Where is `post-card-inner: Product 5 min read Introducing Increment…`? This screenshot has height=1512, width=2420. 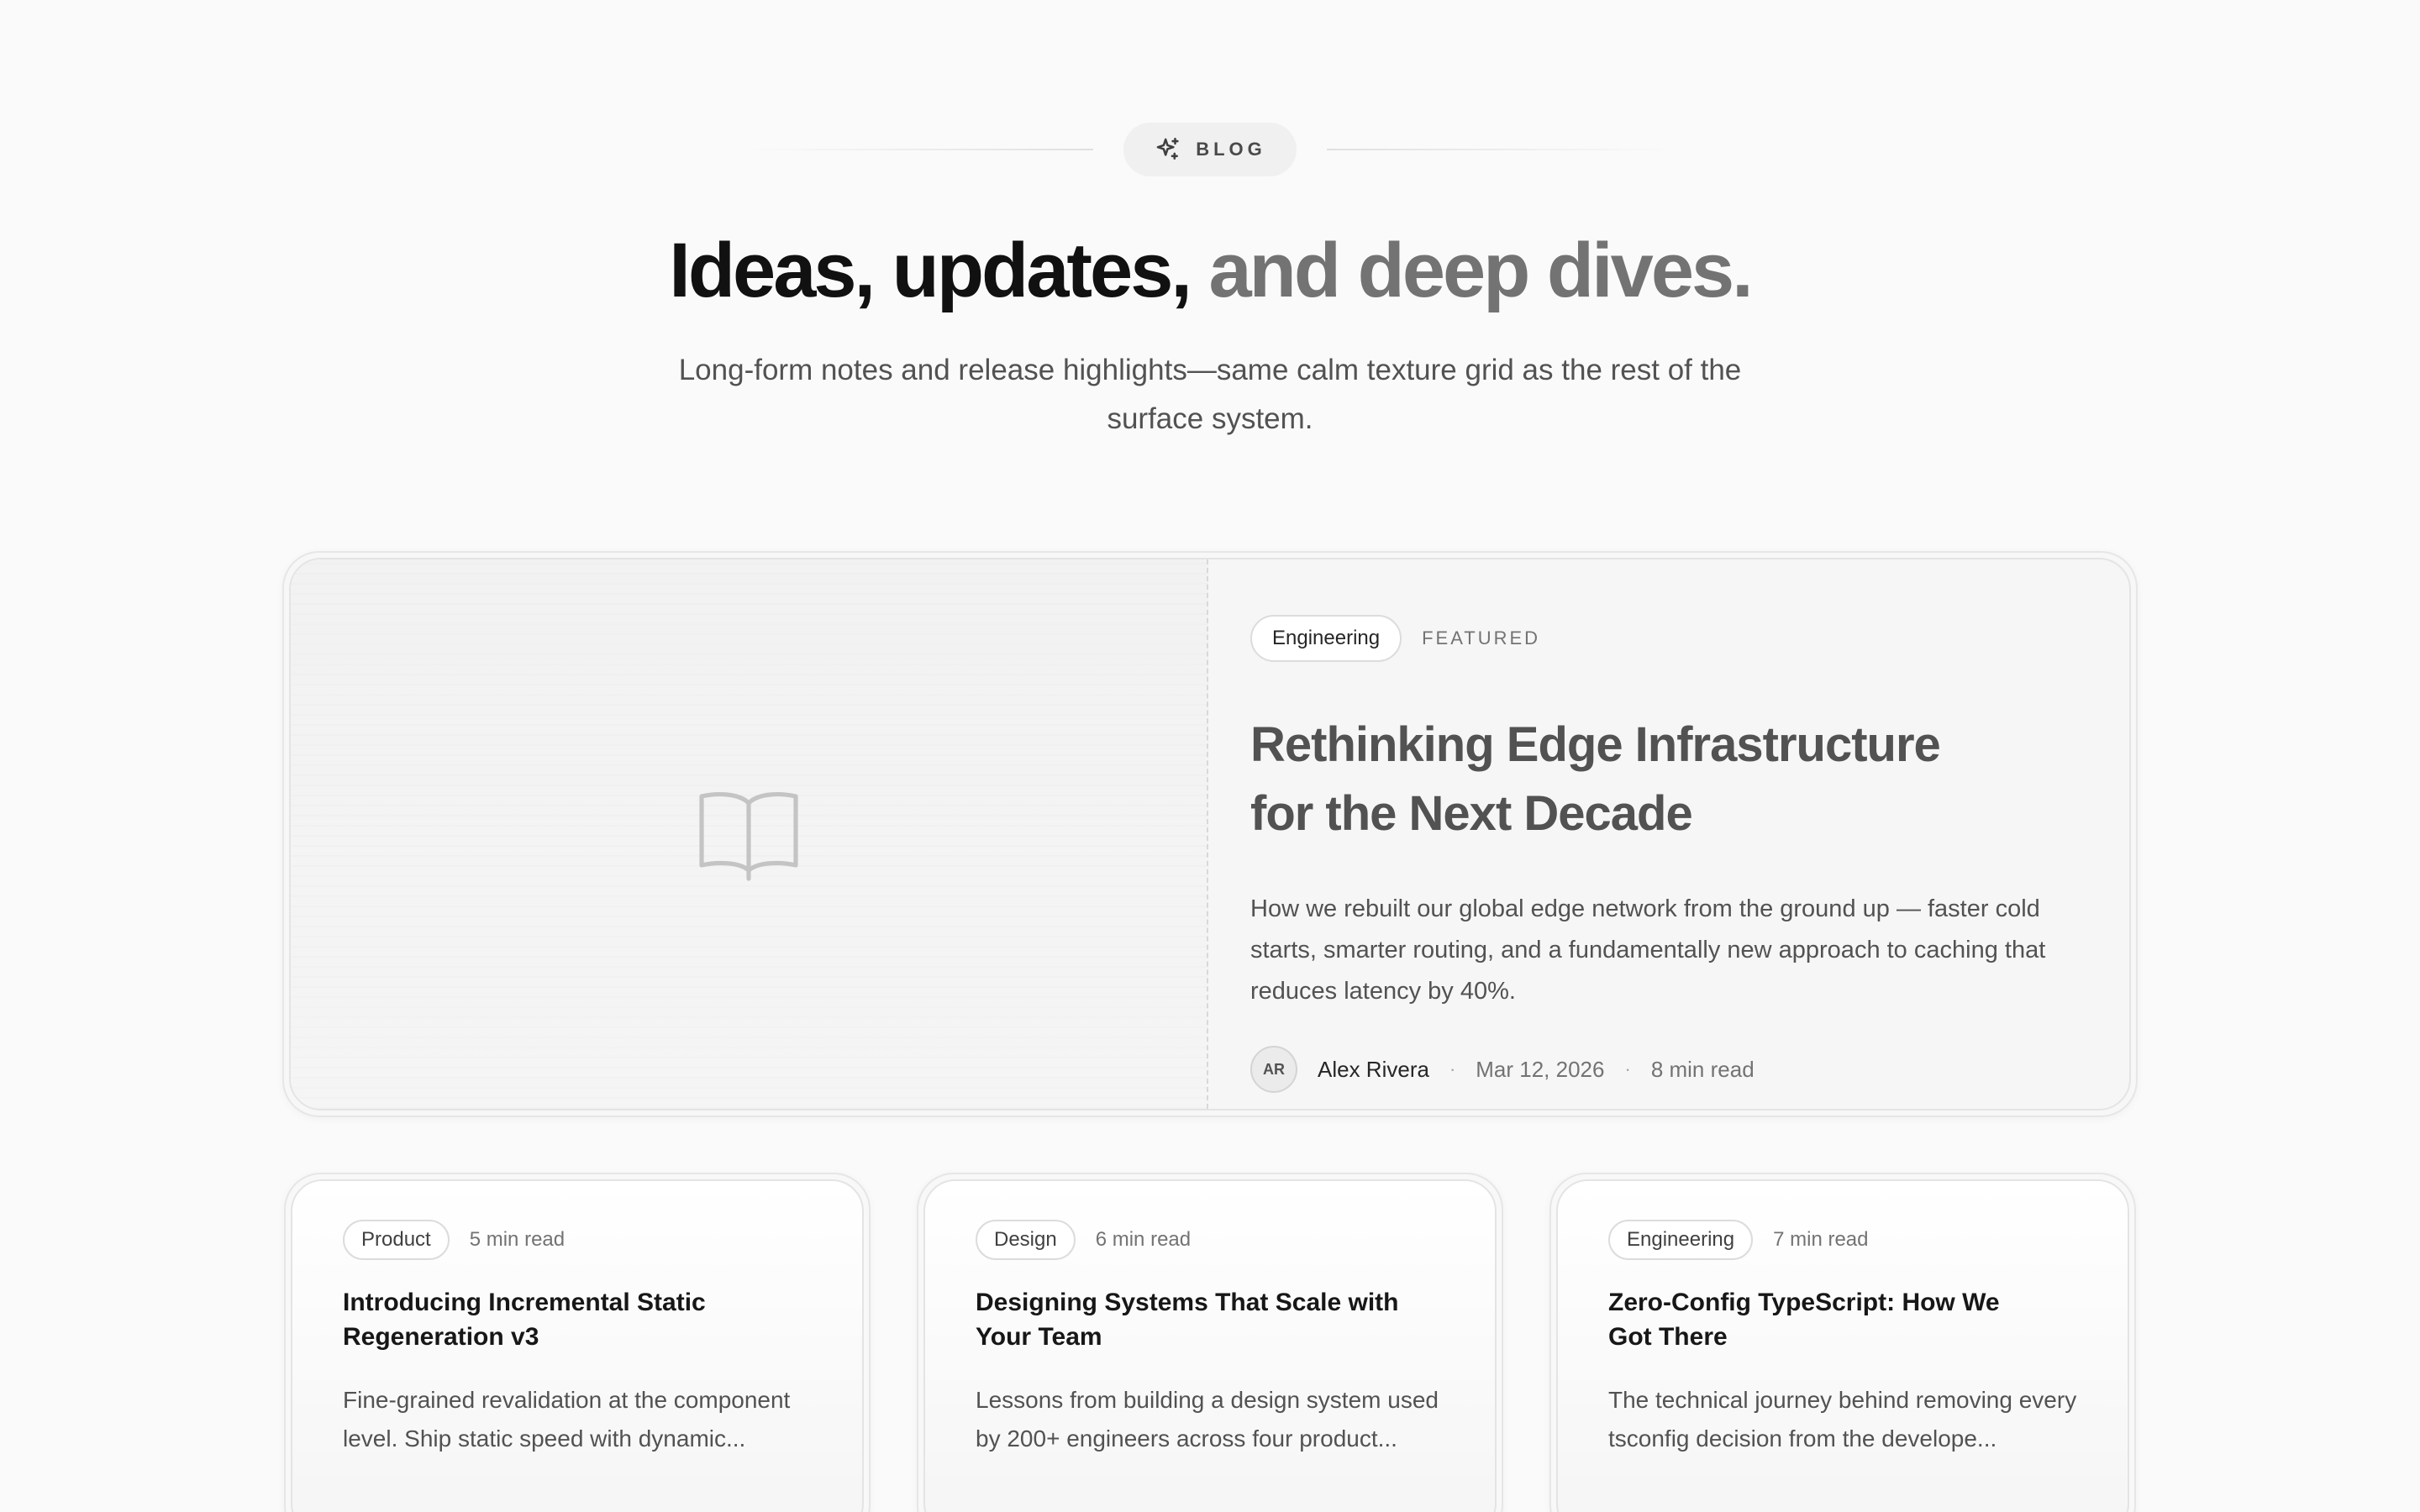
post-card-inner: Product 5 min read Introducing Increment… is located at coordinates (577, 1345).